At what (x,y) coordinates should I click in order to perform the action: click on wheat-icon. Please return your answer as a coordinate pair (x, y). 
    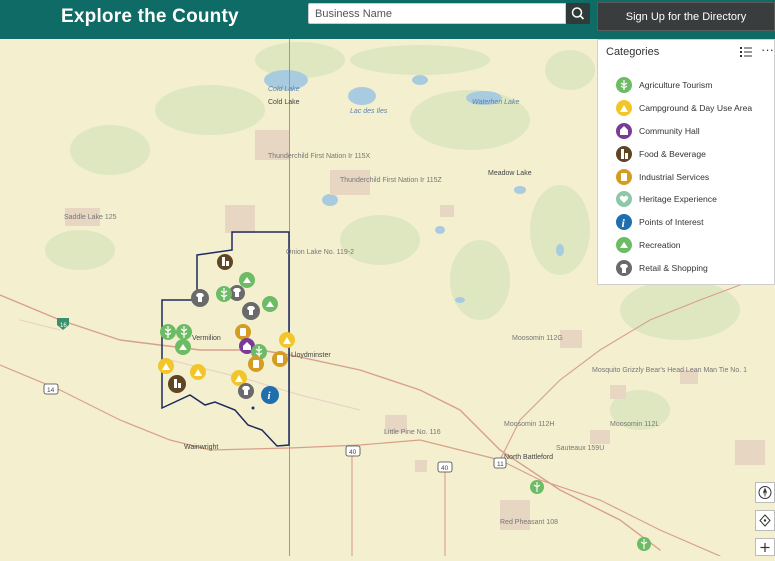
    Looking at the image, I should click on (624, 85).